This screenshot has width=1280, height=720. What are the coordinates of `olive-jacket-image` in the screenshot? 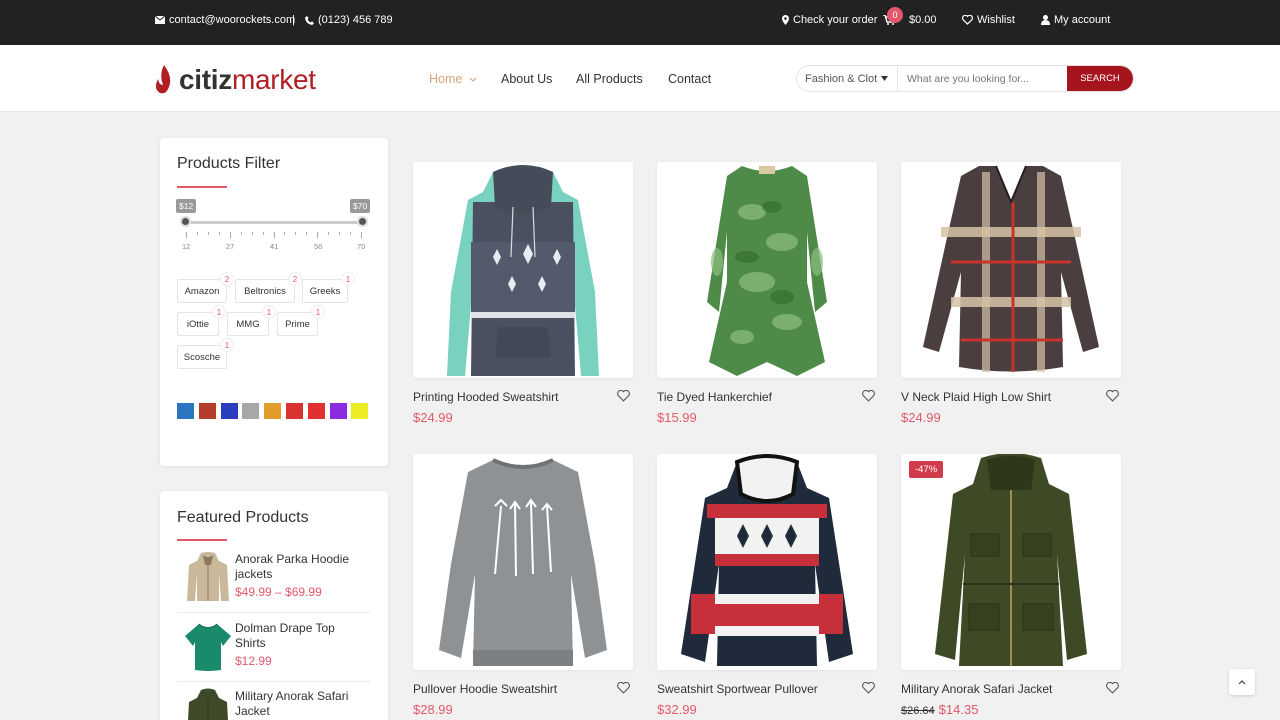 It's located at (1011, 560).